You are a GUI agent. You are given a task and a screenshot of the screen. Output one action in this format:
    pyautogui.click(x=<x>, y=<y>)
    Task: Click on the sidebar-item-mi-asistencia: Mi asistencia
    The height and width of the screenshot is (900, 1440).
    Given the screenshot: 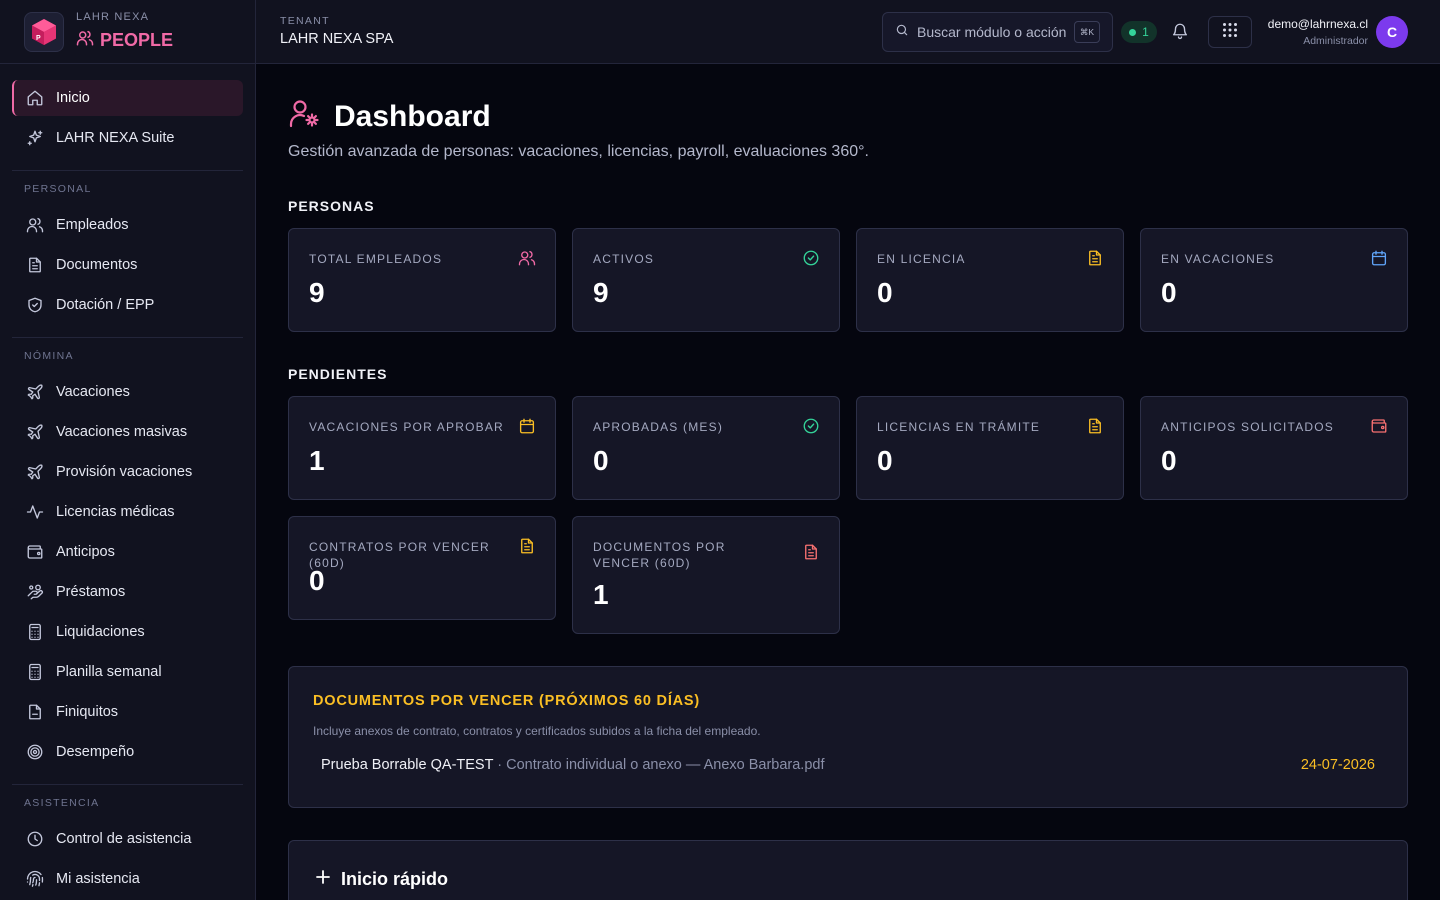 What is the action you would take?
    pyautogui.click(x=127, y=879)
    